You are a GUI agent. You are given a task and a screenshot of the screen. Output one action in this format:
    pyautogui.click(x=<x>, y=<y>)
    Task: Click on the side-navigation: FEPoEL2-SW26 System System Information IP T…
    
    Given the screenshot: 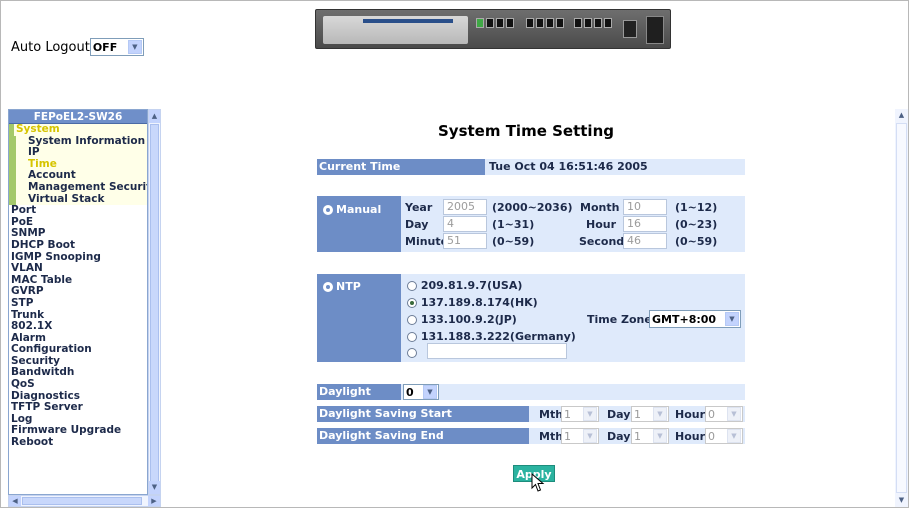 What is the action you would take?
    pyautogui.click(x=84, y=308)
    